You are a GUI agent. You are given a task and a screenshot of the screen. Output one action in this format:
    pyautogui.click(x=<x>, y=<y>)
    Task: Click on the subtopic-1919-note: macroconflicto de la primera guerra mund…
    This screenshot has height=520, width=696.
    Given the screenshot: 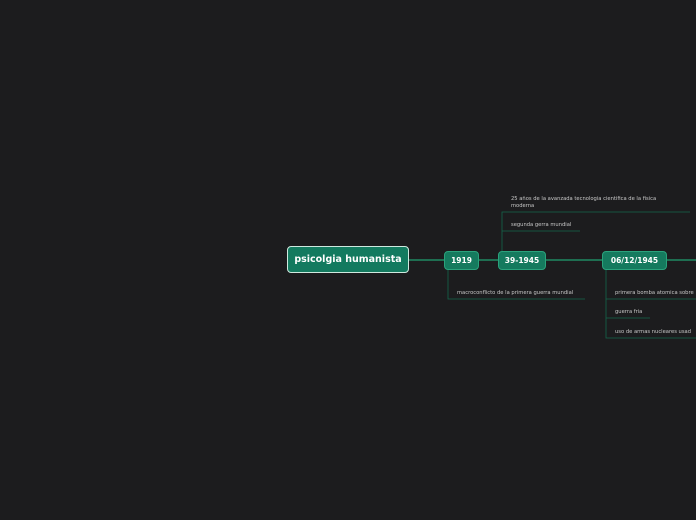 What is the action you would take?
    pyautogui.click(x=515, y=293)
    